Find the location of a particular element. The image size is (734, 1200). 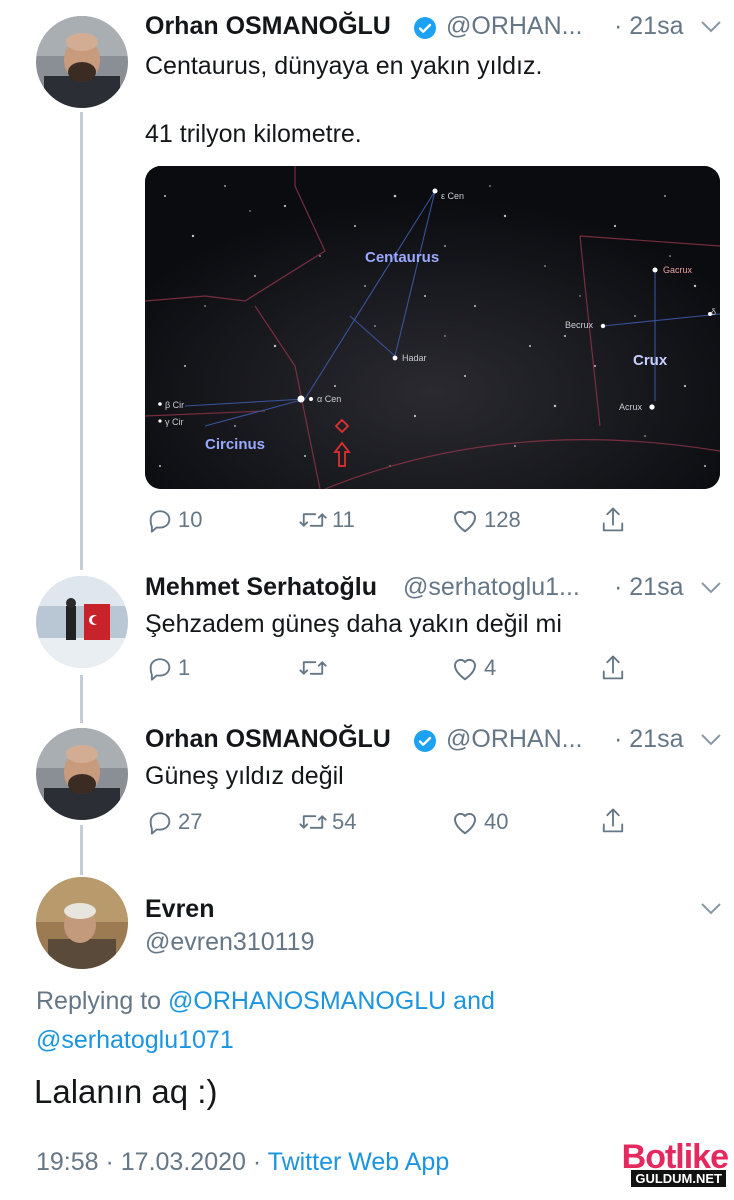

tweet-3-share-button is located at coordinates (613, 821).